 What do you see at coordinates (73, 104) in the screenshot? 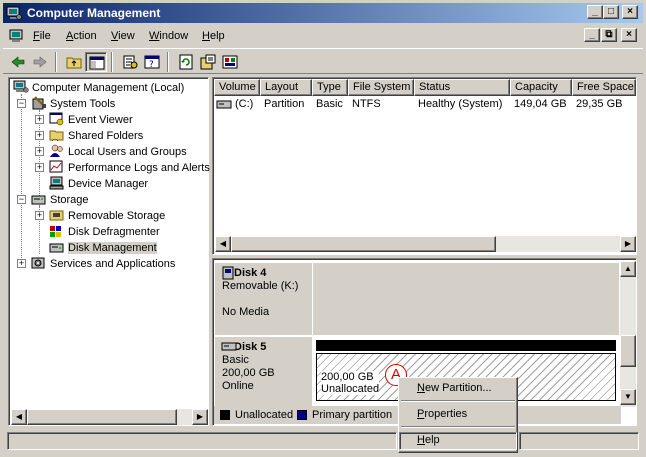
I see `tree-node-system-tools: System Tools` at bounding box center [73, 104].